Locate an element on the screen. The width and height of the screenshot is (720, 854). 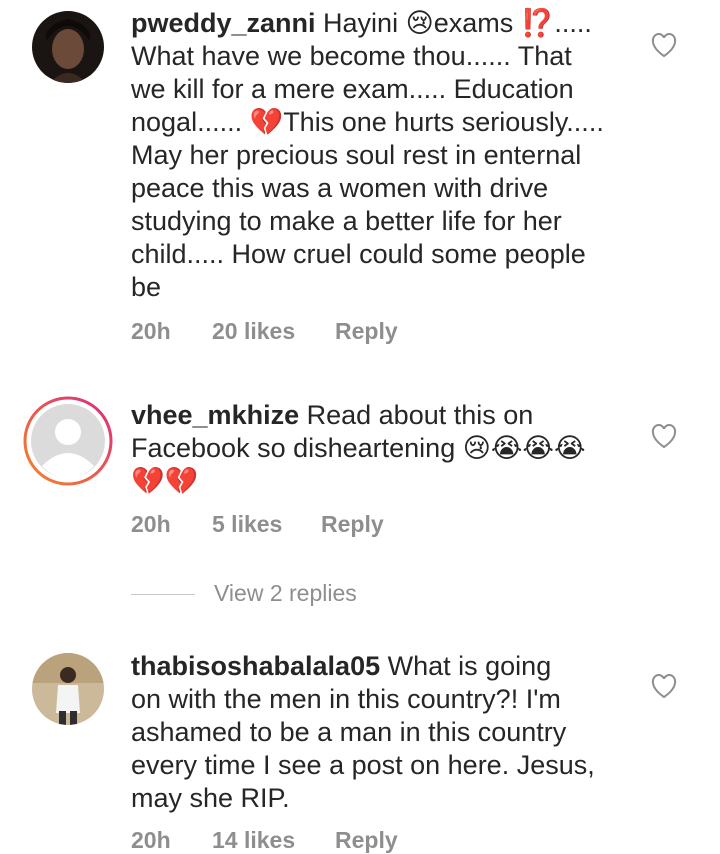
comment-line: every time I see a post on here. Jesus, is located at coordinates (363, 765).